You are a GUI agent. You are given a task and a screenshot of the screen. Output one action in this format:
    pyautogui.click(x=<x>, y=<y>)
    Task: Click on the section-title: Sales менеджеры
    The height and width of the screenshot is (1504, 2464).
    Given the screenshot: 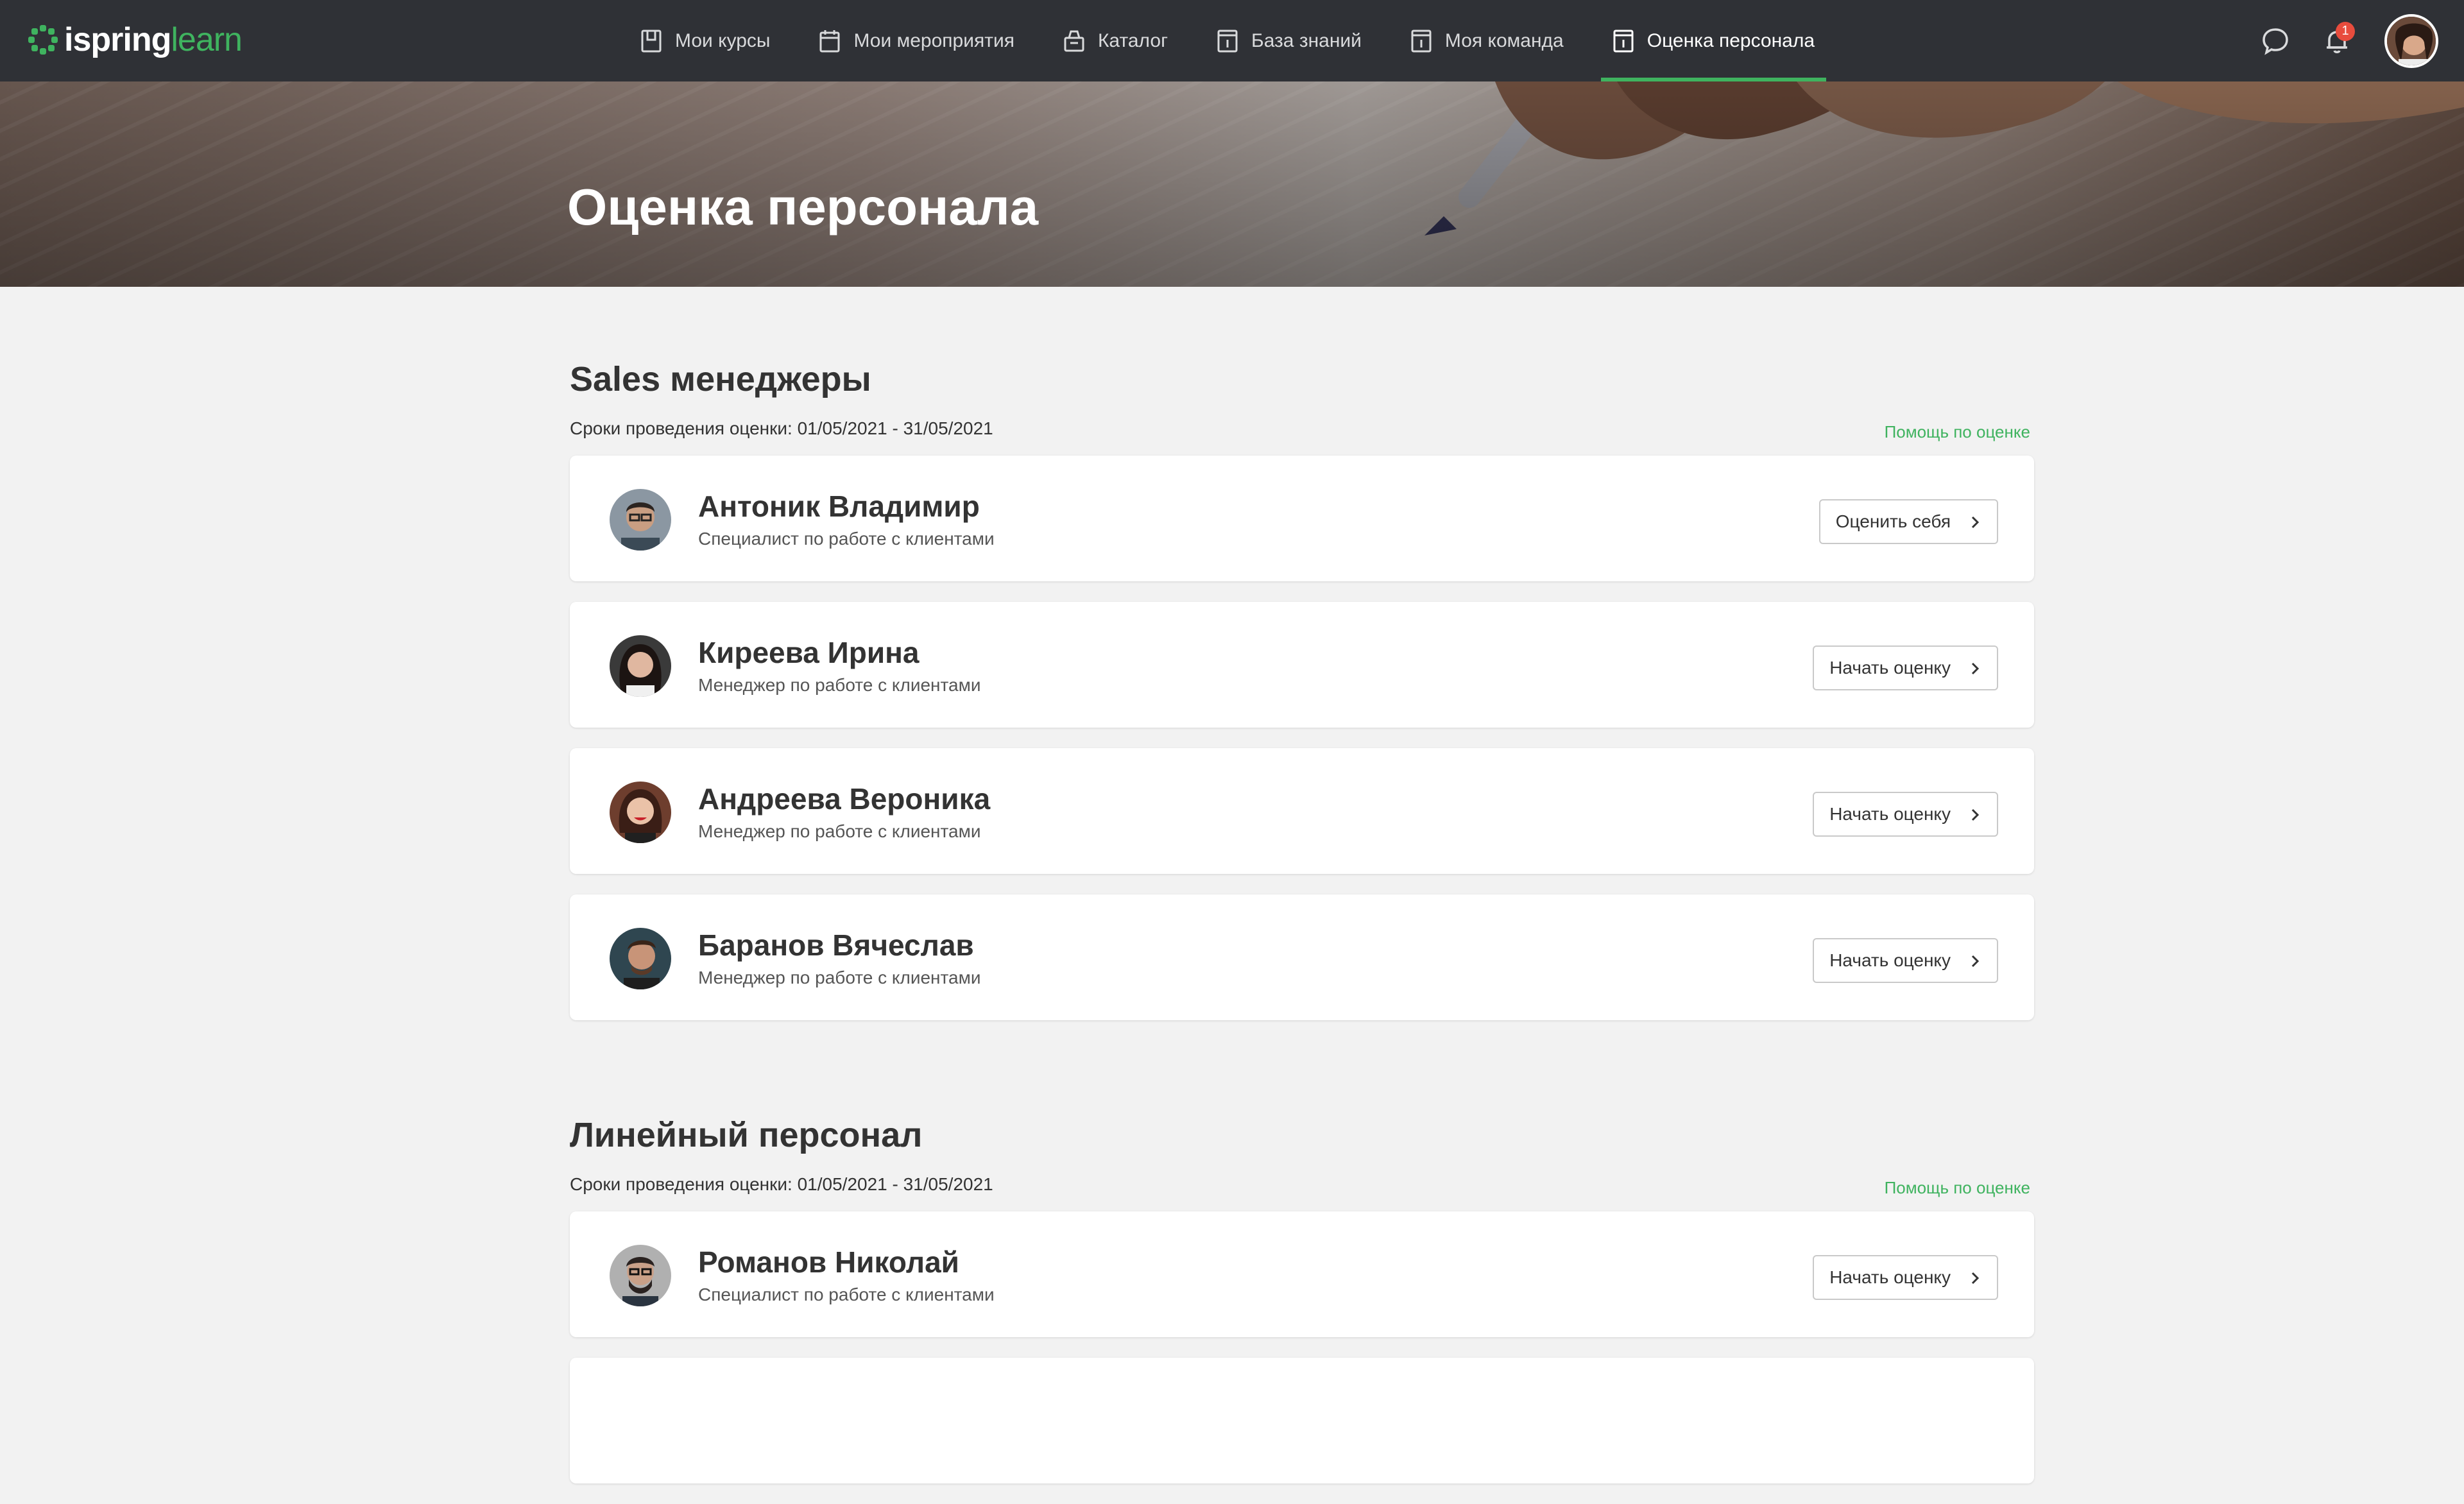 What is the action you would take?
    pyautogui.click(x=721, y=379)
    